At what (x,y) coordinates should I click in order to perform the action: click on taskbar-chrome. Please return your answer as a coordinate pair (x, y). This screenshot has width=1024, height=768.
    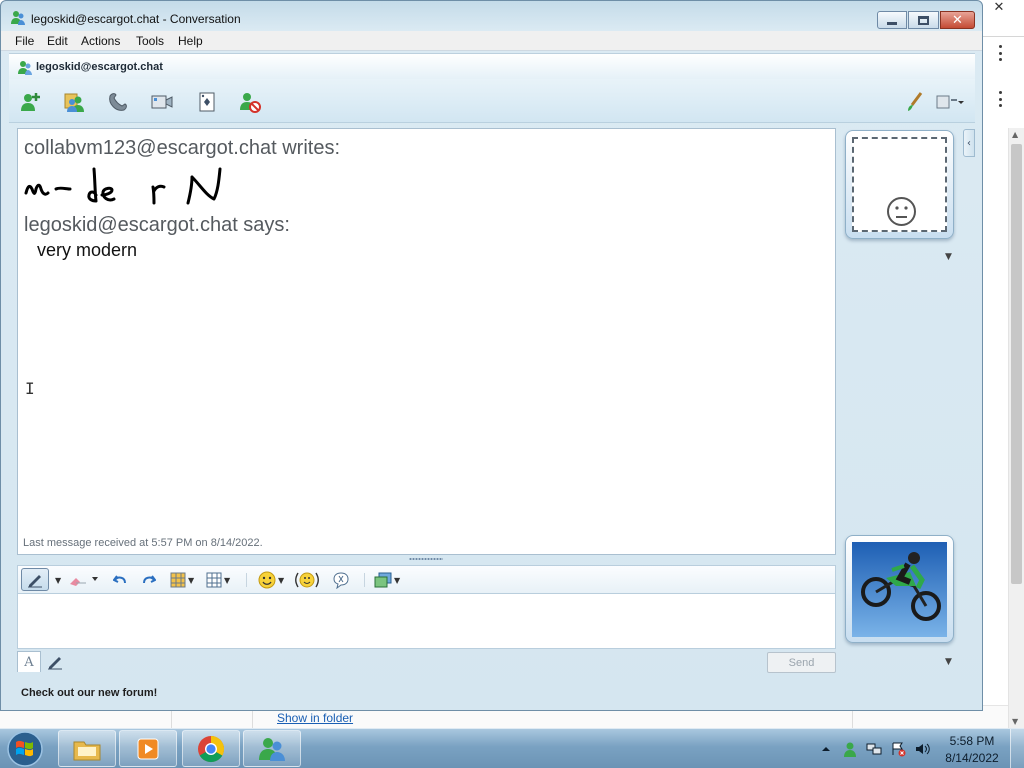
    Looking at the image, I should click on (211, 748).